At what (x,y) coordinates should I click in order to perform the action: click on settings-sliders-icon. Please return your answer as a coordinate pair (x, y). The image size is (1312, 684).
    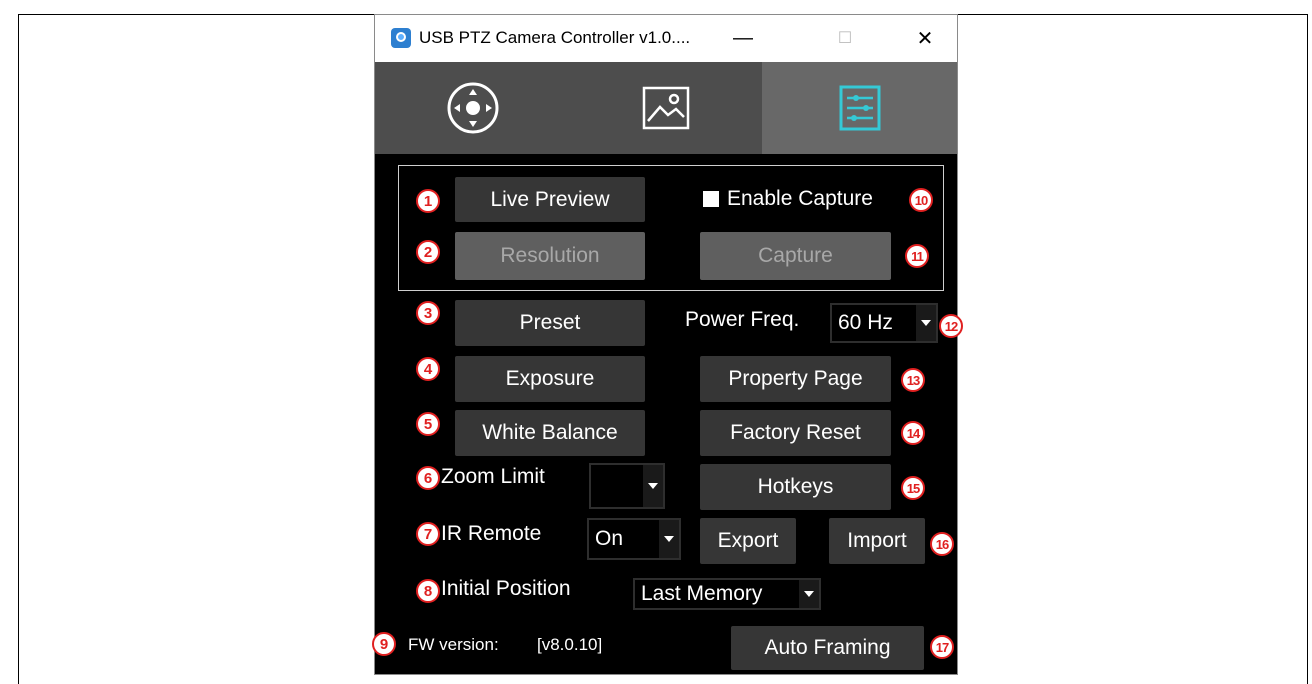
    Looking at the image, I should click on (859, 108).